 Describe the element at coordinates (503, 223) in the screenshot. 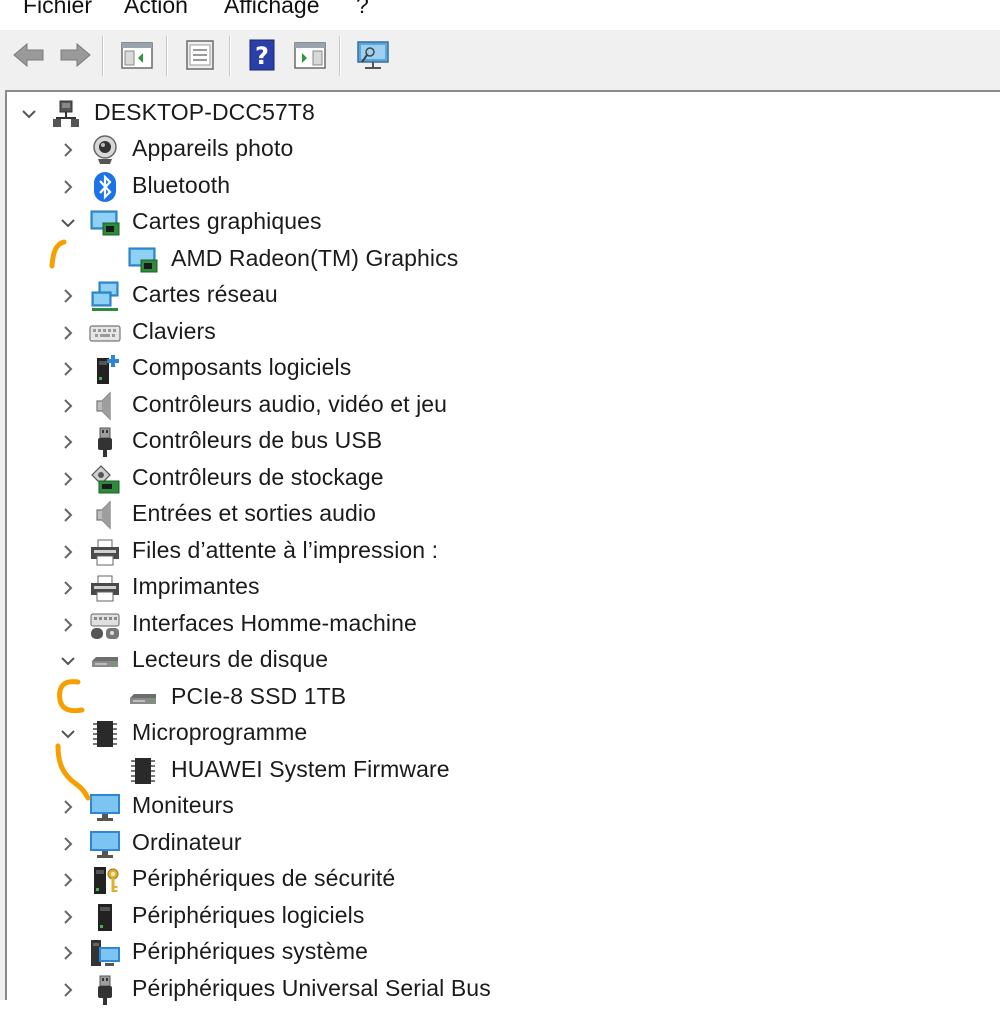

I see `tree-node-cartes-graphiques: Cartes graphiques` at that location.